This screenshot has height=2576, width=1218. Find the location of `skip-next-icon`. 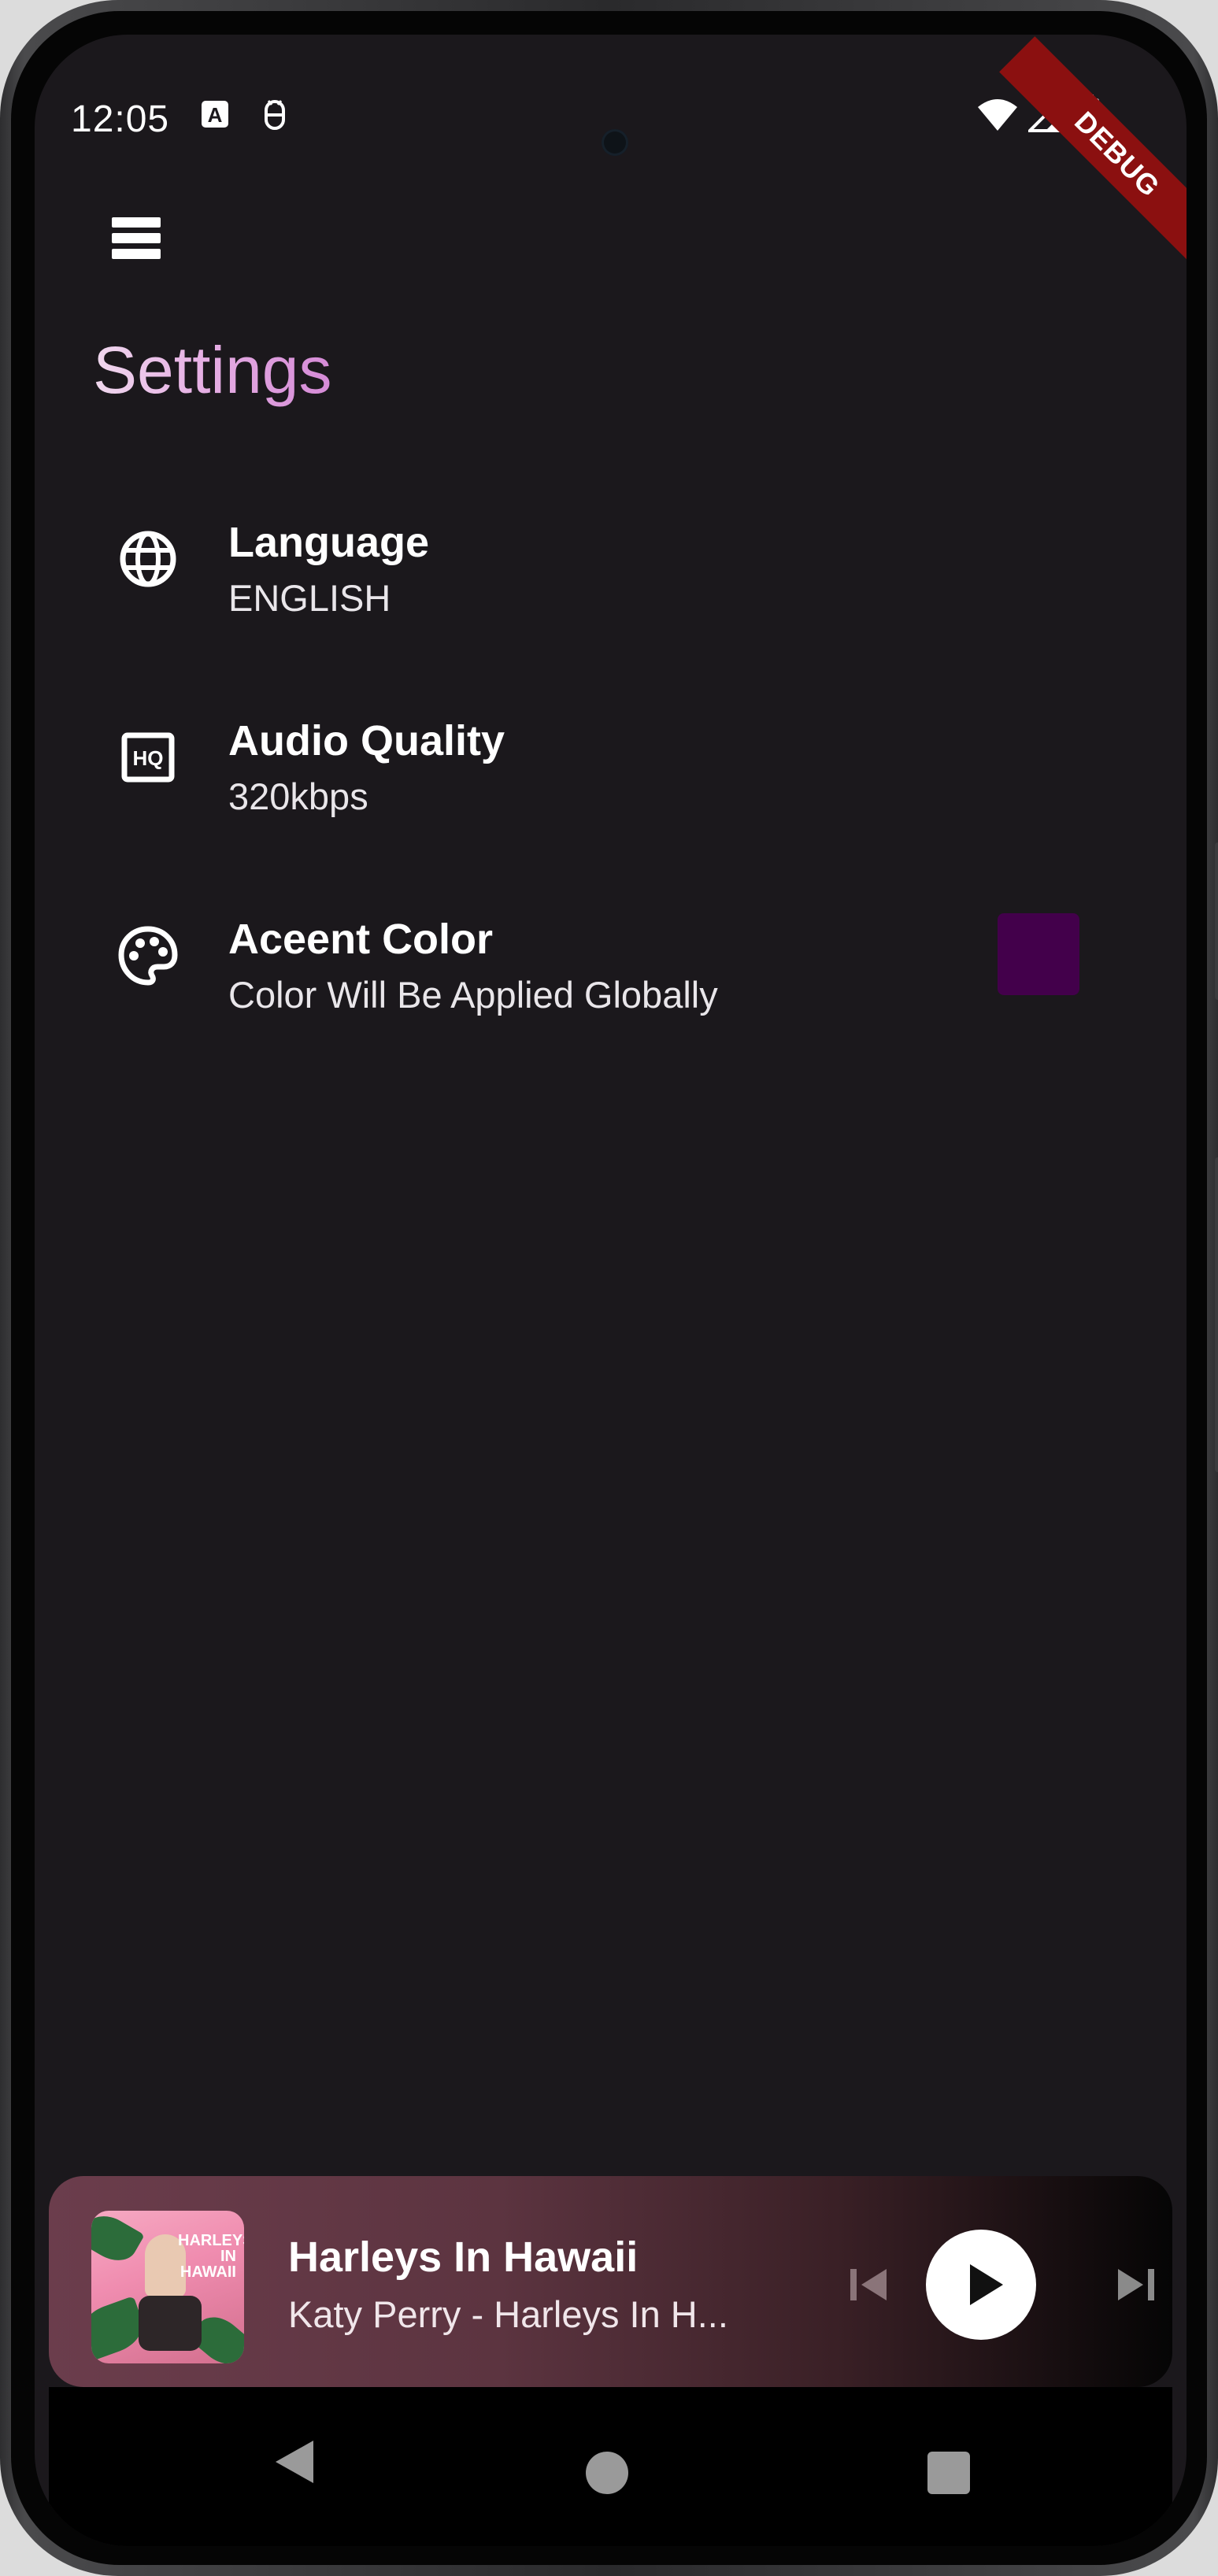

skip-next-icon is located at coordinates (1136, 2284).